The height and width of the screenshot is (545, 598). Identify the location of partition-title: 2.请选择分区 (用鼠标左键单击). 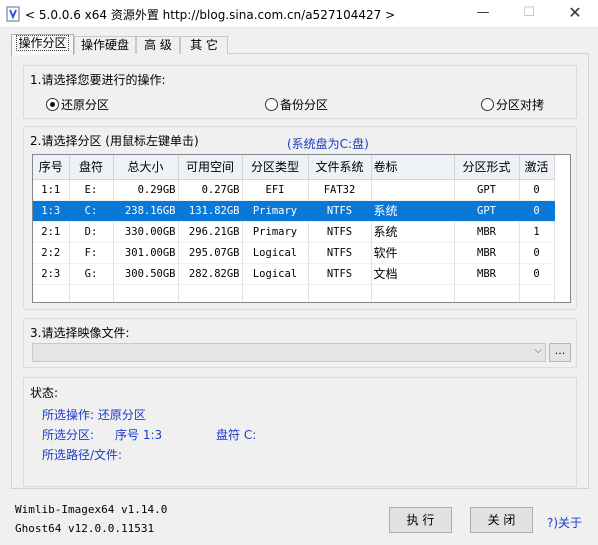
(114, 141).